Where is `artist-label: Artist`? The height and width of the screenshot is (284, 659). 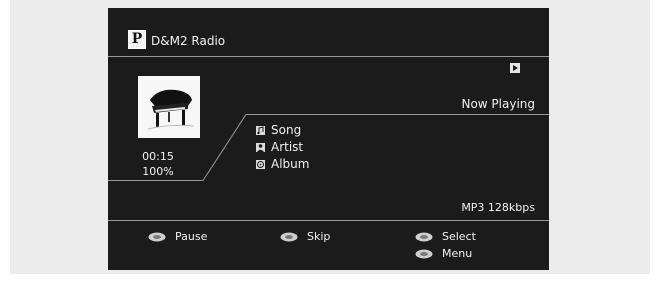
artist-label: Artist is located at coordinates (287, 147).